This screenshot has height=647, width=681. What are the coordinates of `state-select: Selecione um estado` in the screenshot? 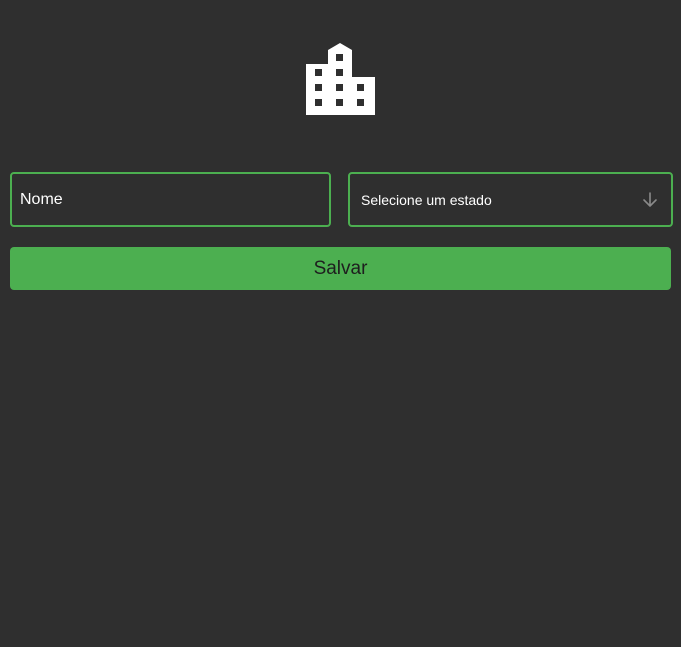 It's located at (510, 199).